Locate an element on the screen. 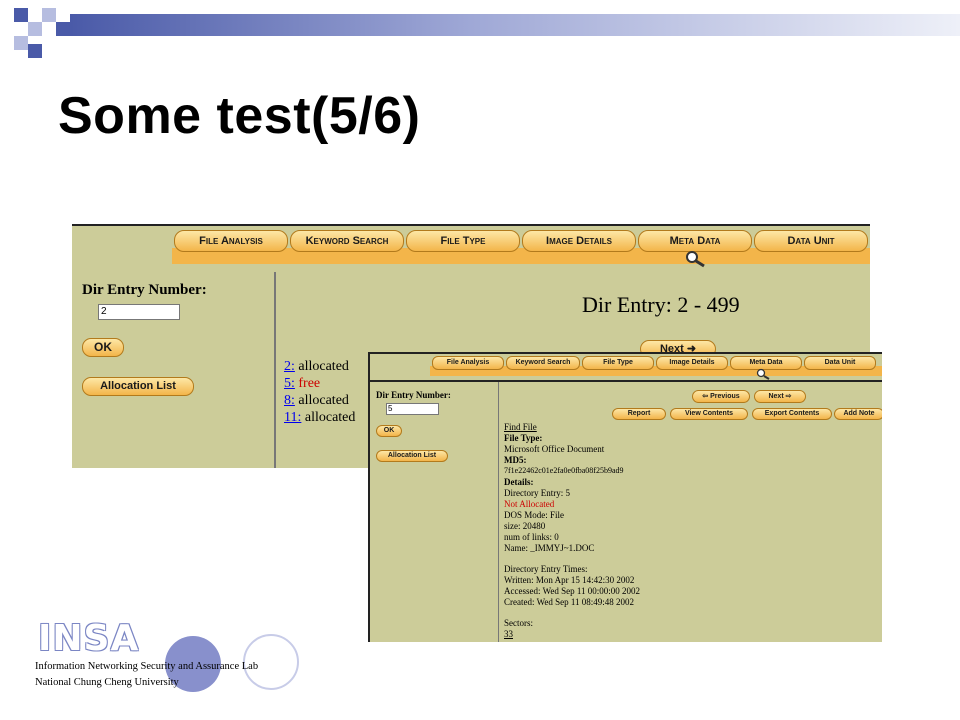  entry-row: 5: free is located at coordinates (319, 383).